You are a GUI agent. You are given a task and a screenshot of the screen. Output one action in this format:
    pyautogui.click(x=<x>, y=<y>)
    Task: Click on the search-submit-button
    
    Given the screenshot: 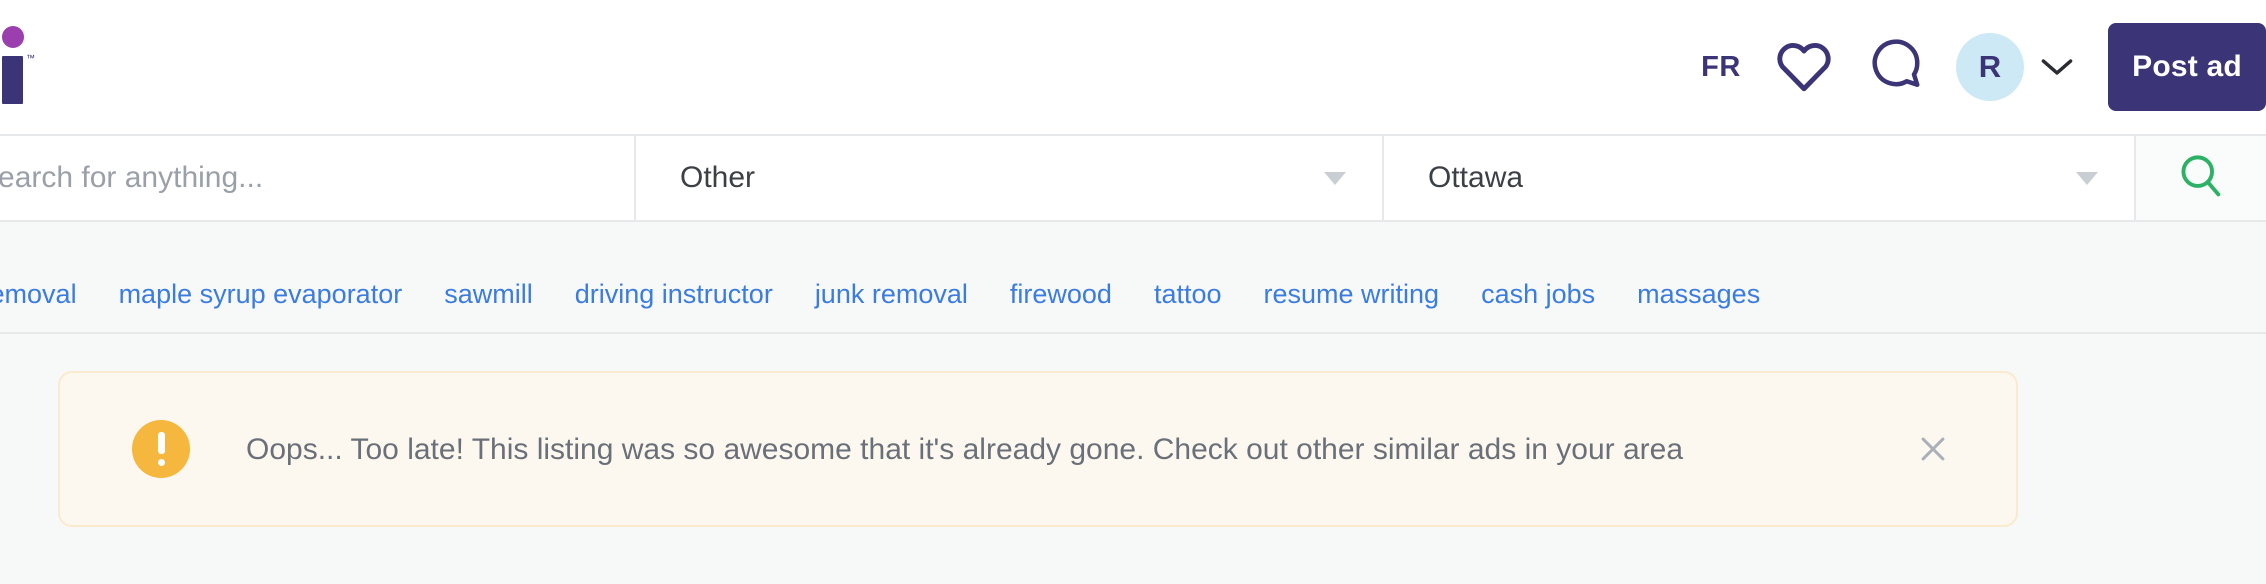 What is the action you would take?
    pyautogui.click(x=2201, y=178)
    